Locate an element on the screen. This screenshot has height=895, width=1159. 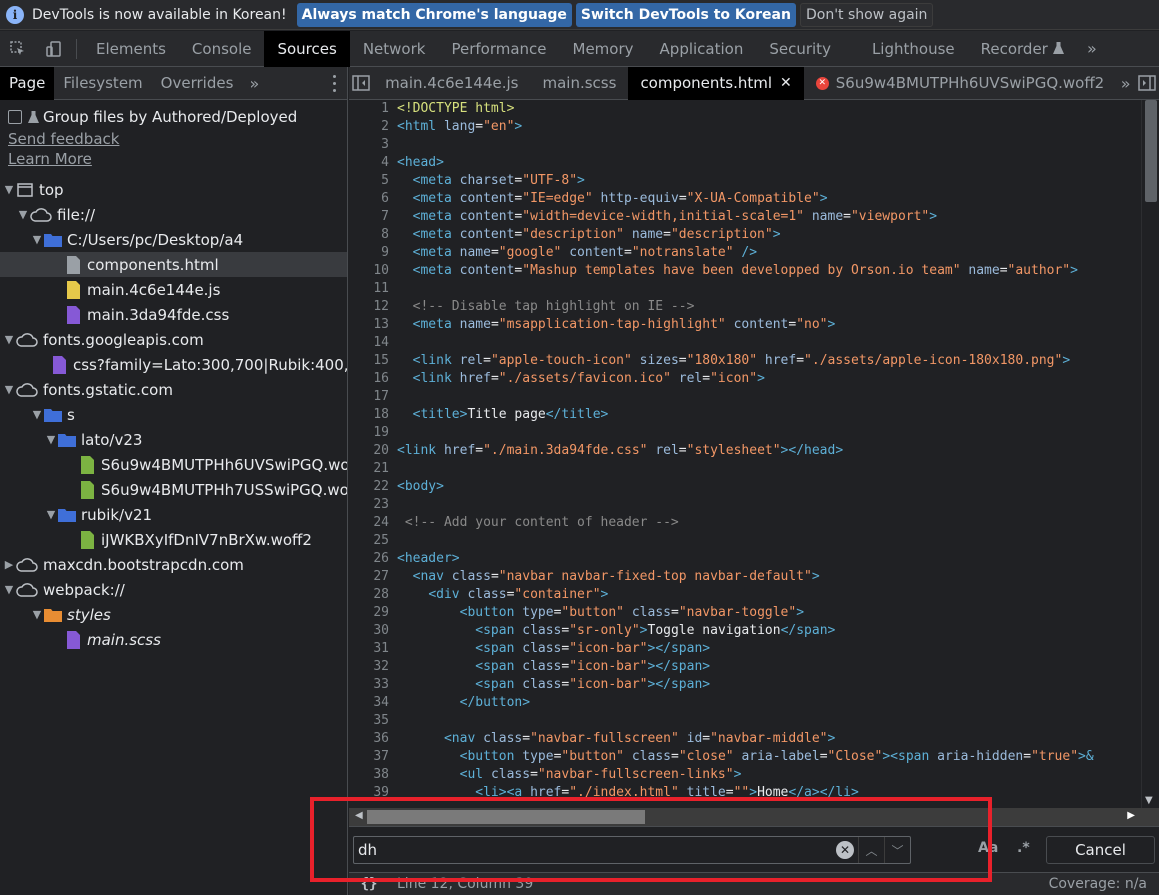
code-line: 35 is located at coordinates (745, 721).